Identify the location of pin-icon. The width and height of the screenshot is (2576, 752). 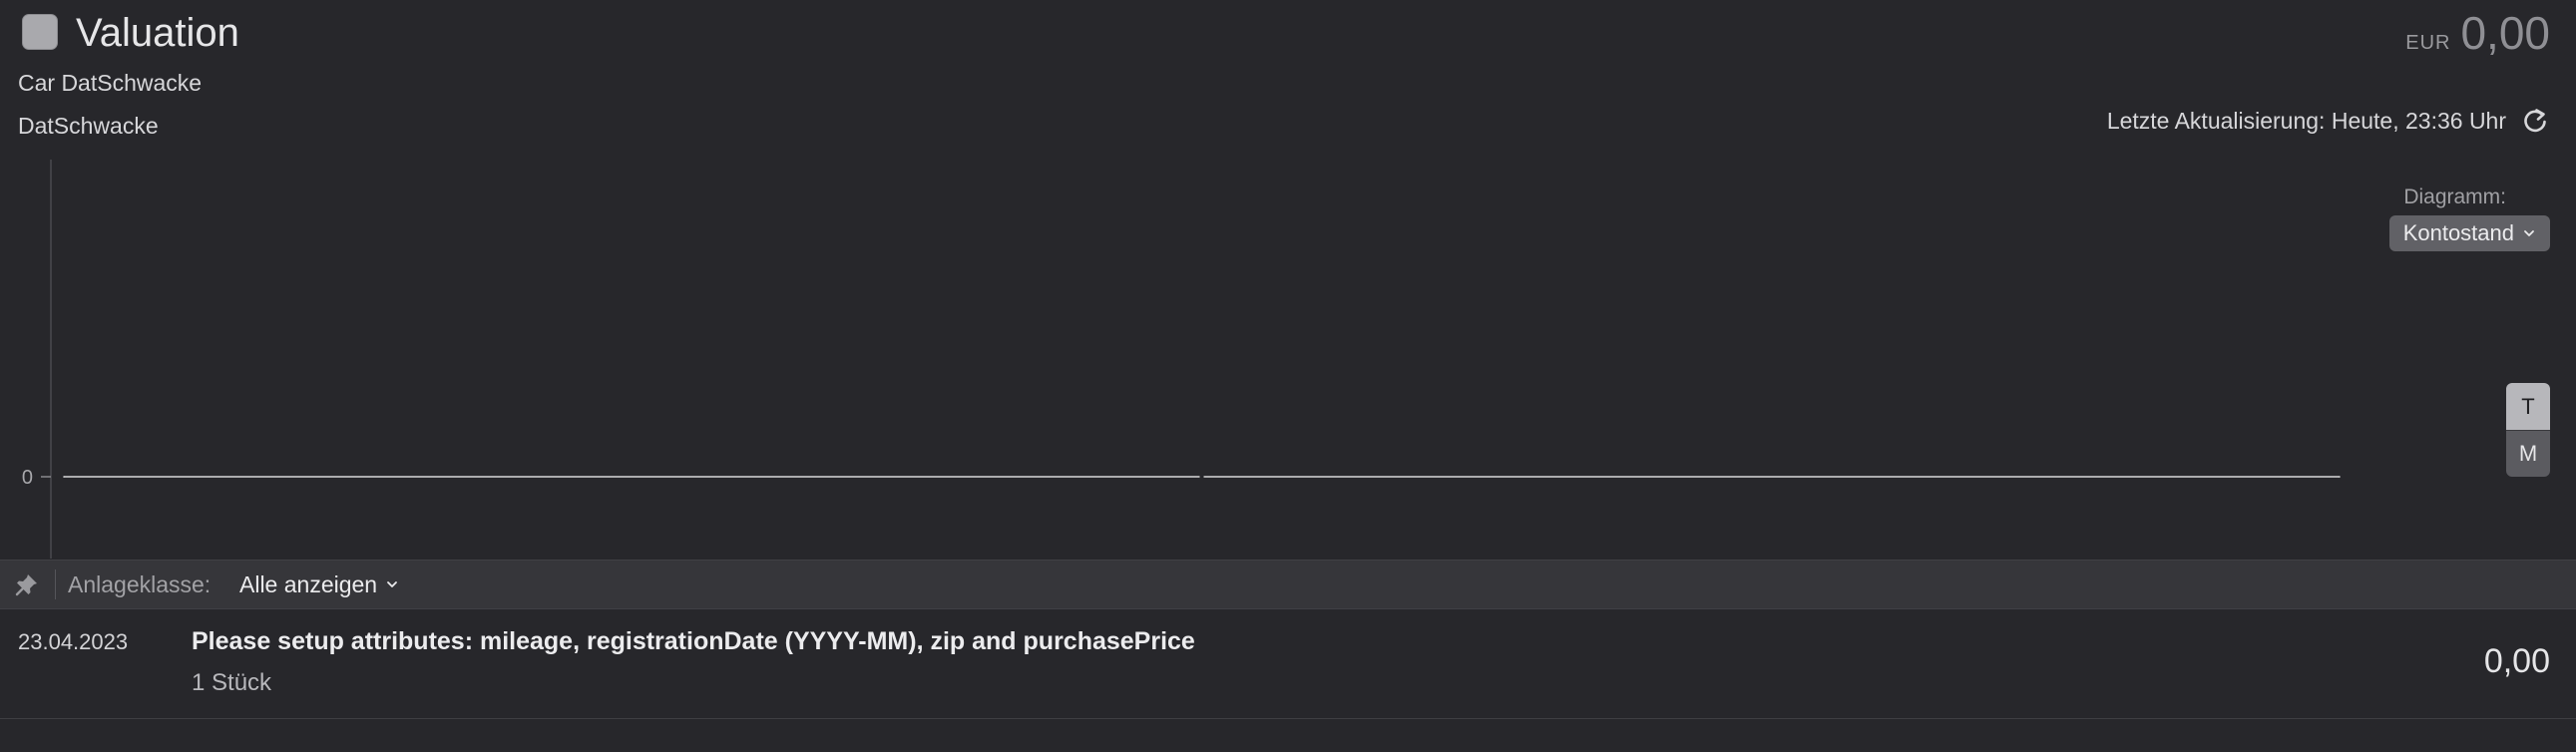
(27, 584).